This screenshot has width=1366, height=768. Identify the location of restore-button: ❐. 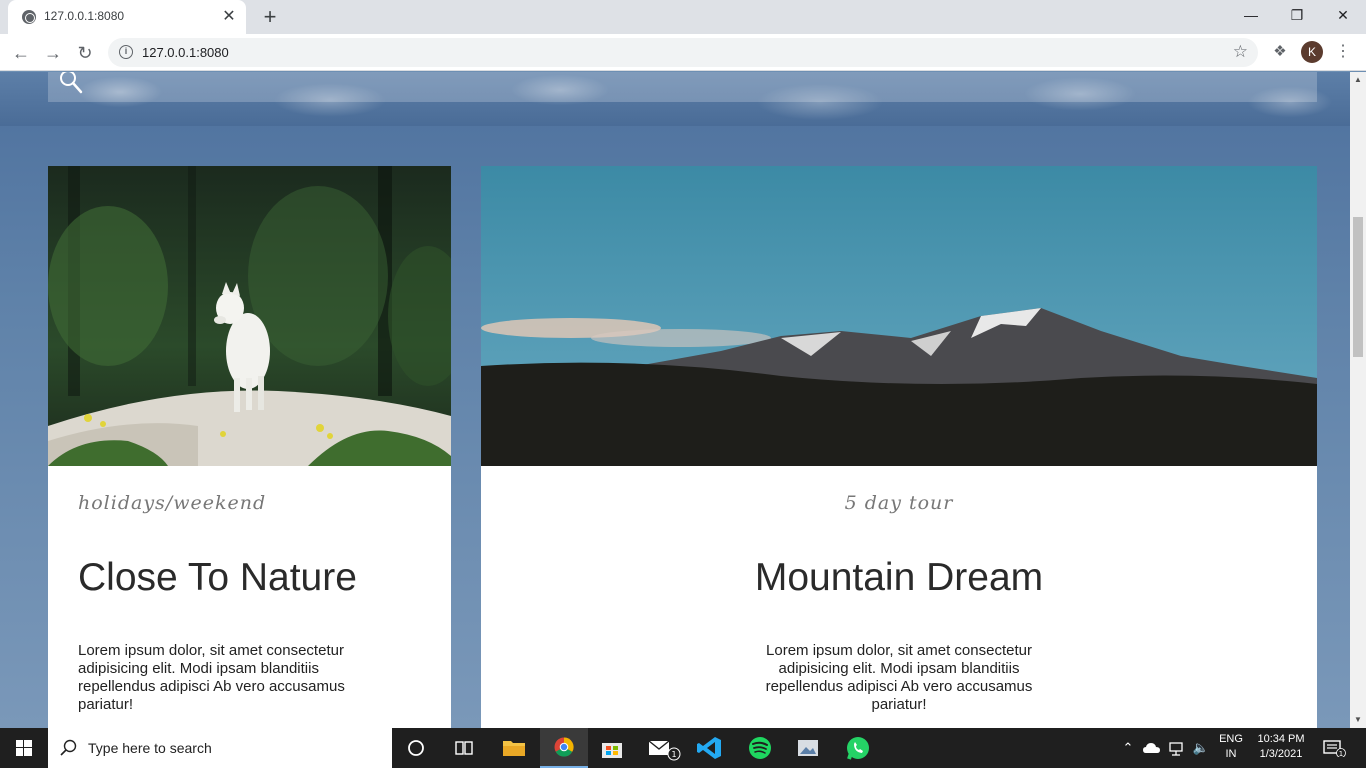
(1297, 15).